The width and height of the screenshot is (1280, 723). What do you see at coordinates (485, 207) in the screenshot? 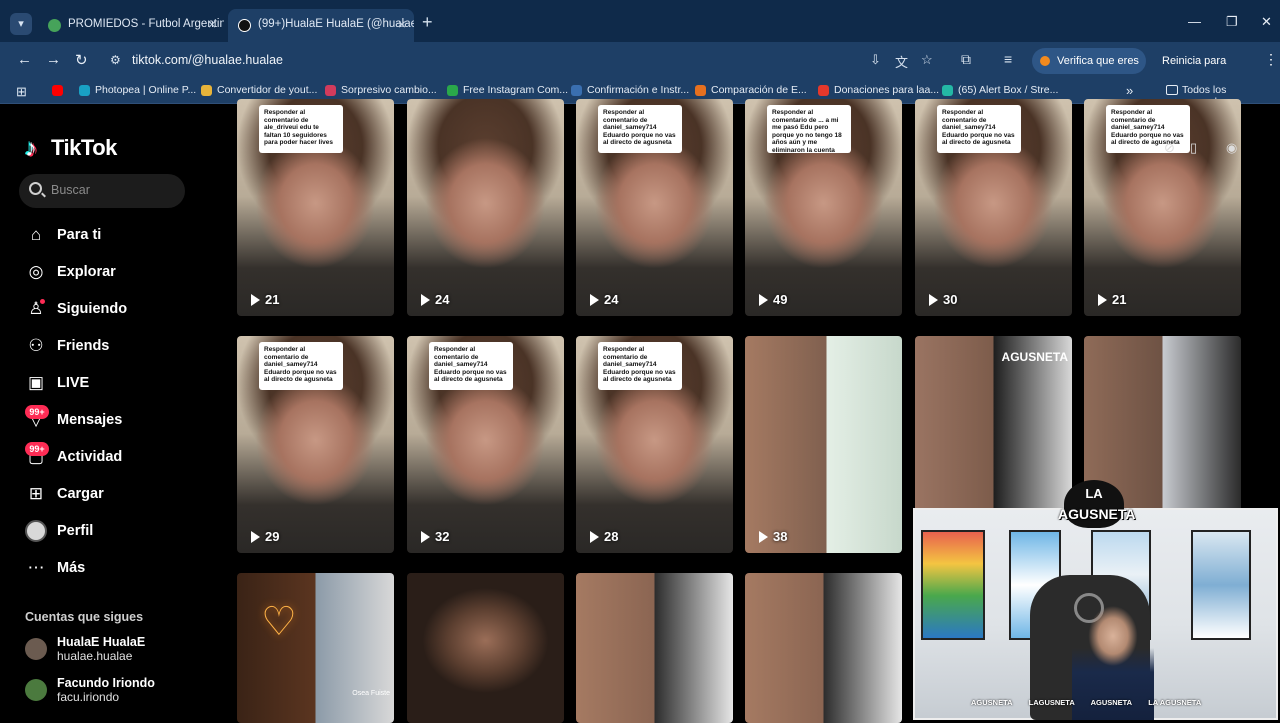
I see `video-thumbnail: 24` at bounding box center [485, 207].